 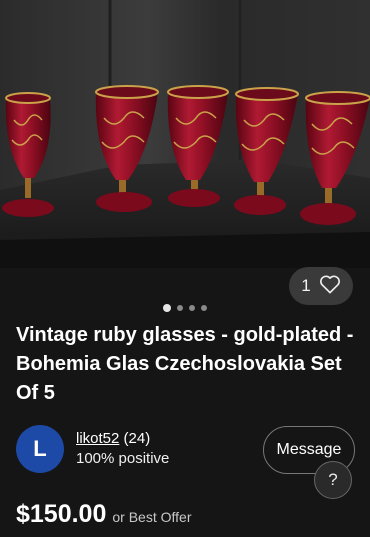 What do you see at coordinates (40, 449) in the screenshot?
I see `seller-avatar: L` at bounding box center [40, 449].